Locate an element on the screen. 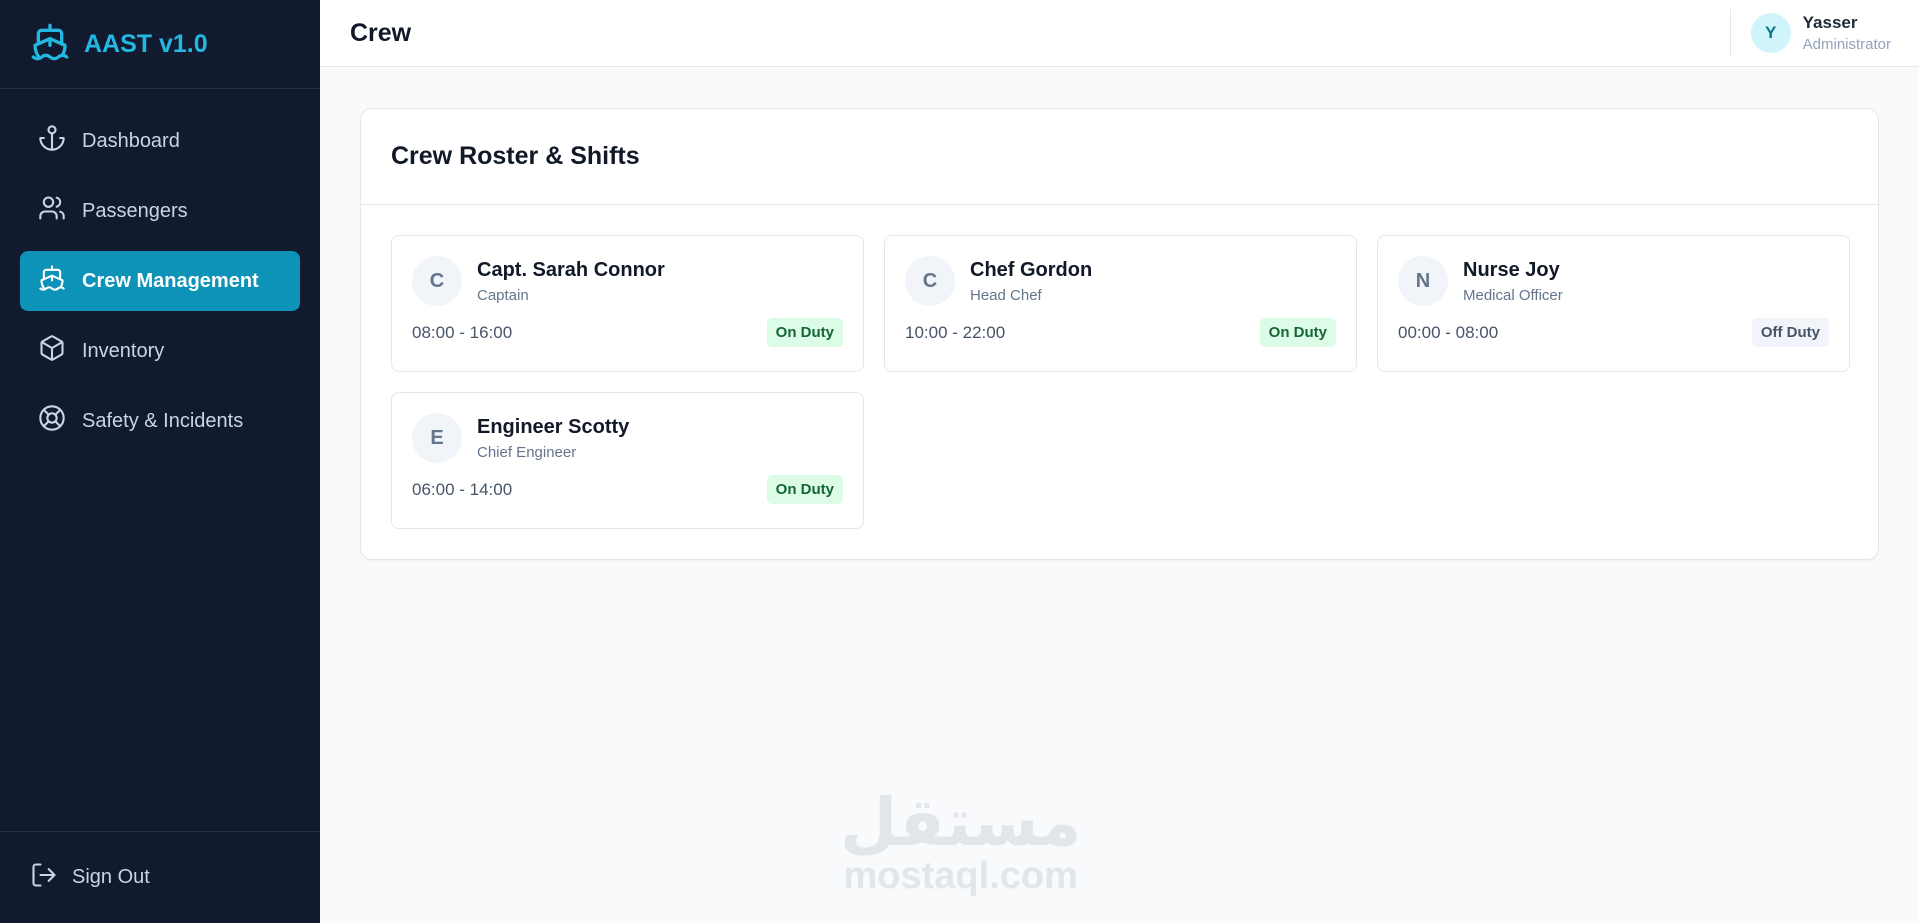 This screenshot has width=1919, height=923. crew-header: C Capt. Sarah Connor Captain is located at coordinates (627, 281).